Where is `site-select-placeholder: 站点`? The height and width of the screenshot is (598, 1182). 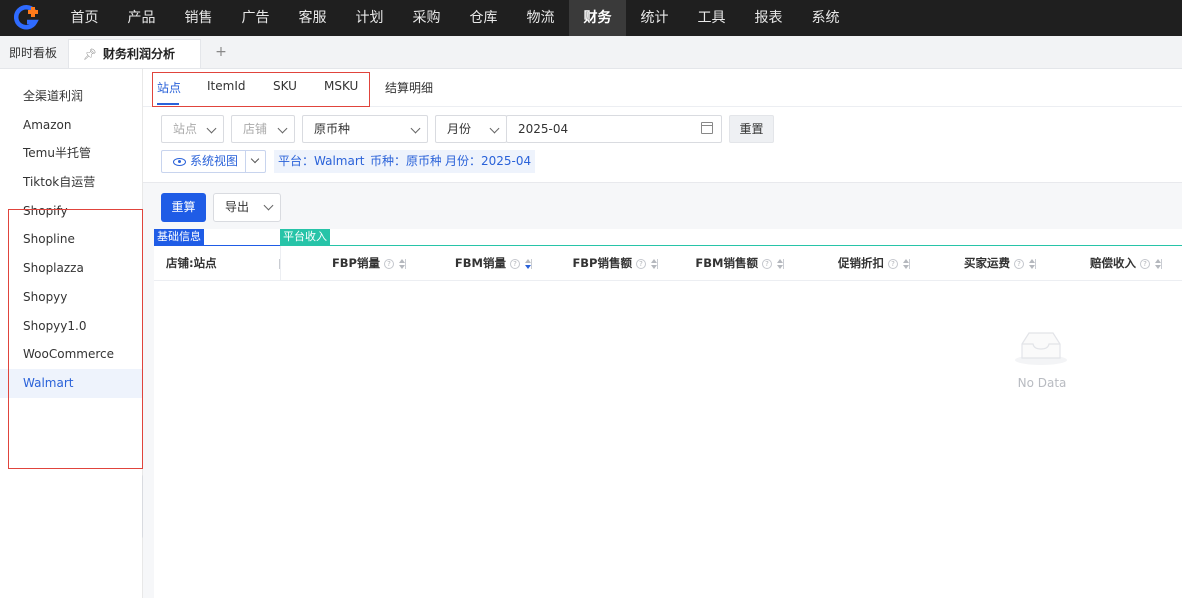
site-select-placeholder: 站点 is located at coordinates (185, 129).